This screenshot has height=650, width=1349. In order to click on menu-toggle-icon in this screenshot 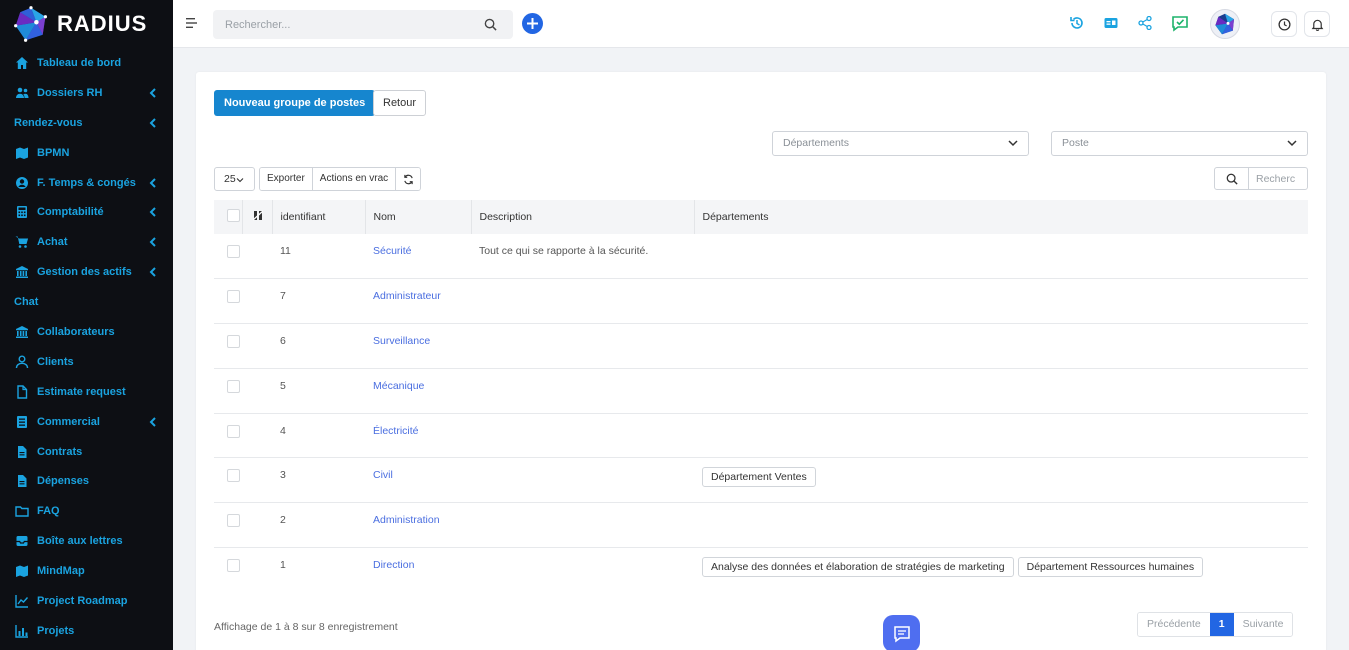, I will do `click(191, 23)`.